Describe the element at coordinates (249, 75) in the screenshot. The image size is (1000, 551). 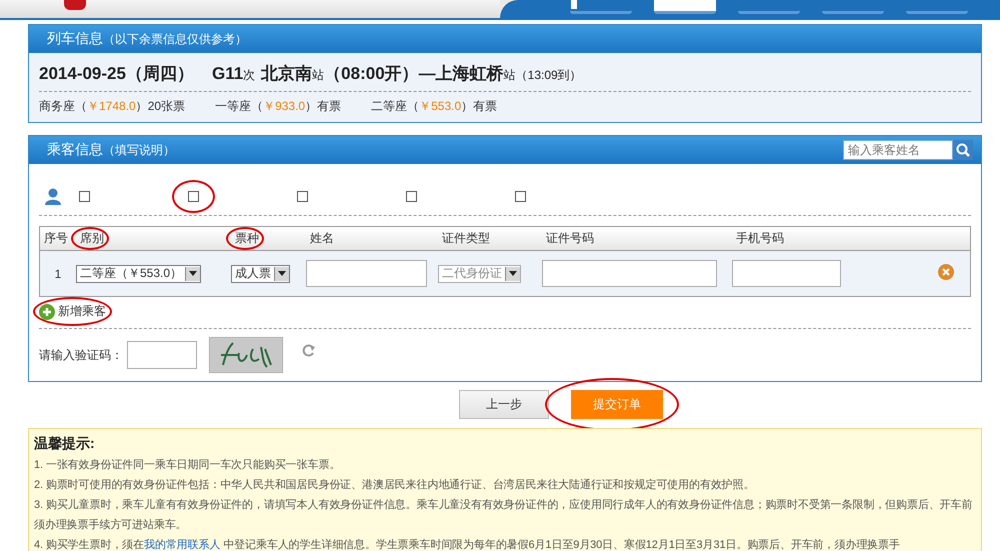
I see `train-suffix: 次` at that location.